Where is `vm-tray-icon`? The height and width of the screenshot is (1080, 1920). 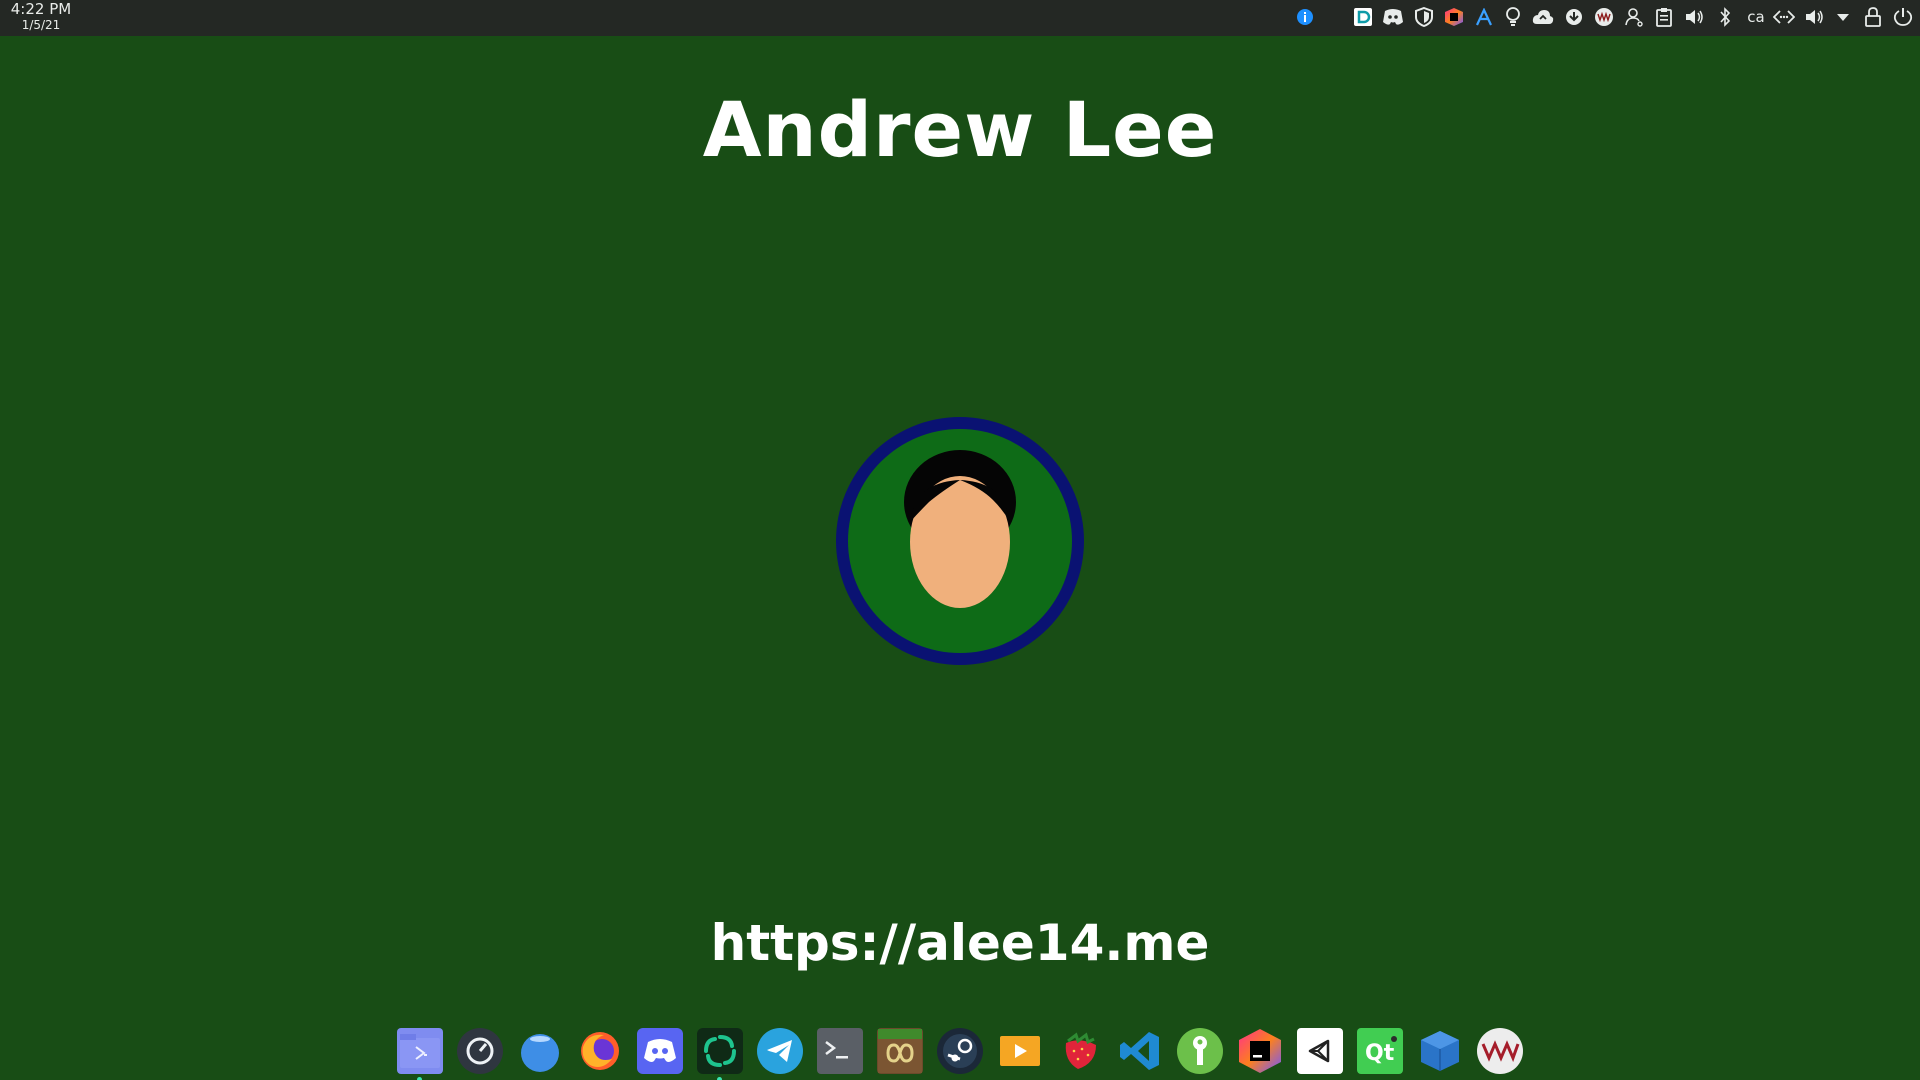
vm-tray-icon is located at coordinates (1604, 17).